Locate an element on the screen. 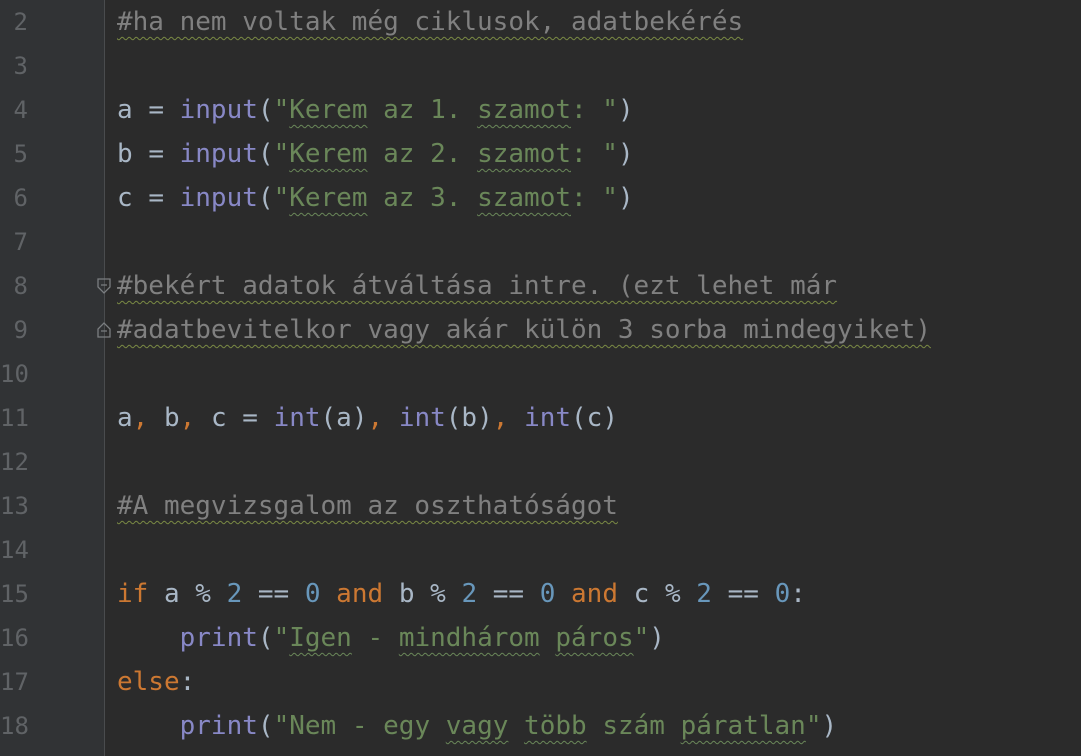 This screenshot has width=1081, height=756. code-text: else: is located at coordinates (156, 682).